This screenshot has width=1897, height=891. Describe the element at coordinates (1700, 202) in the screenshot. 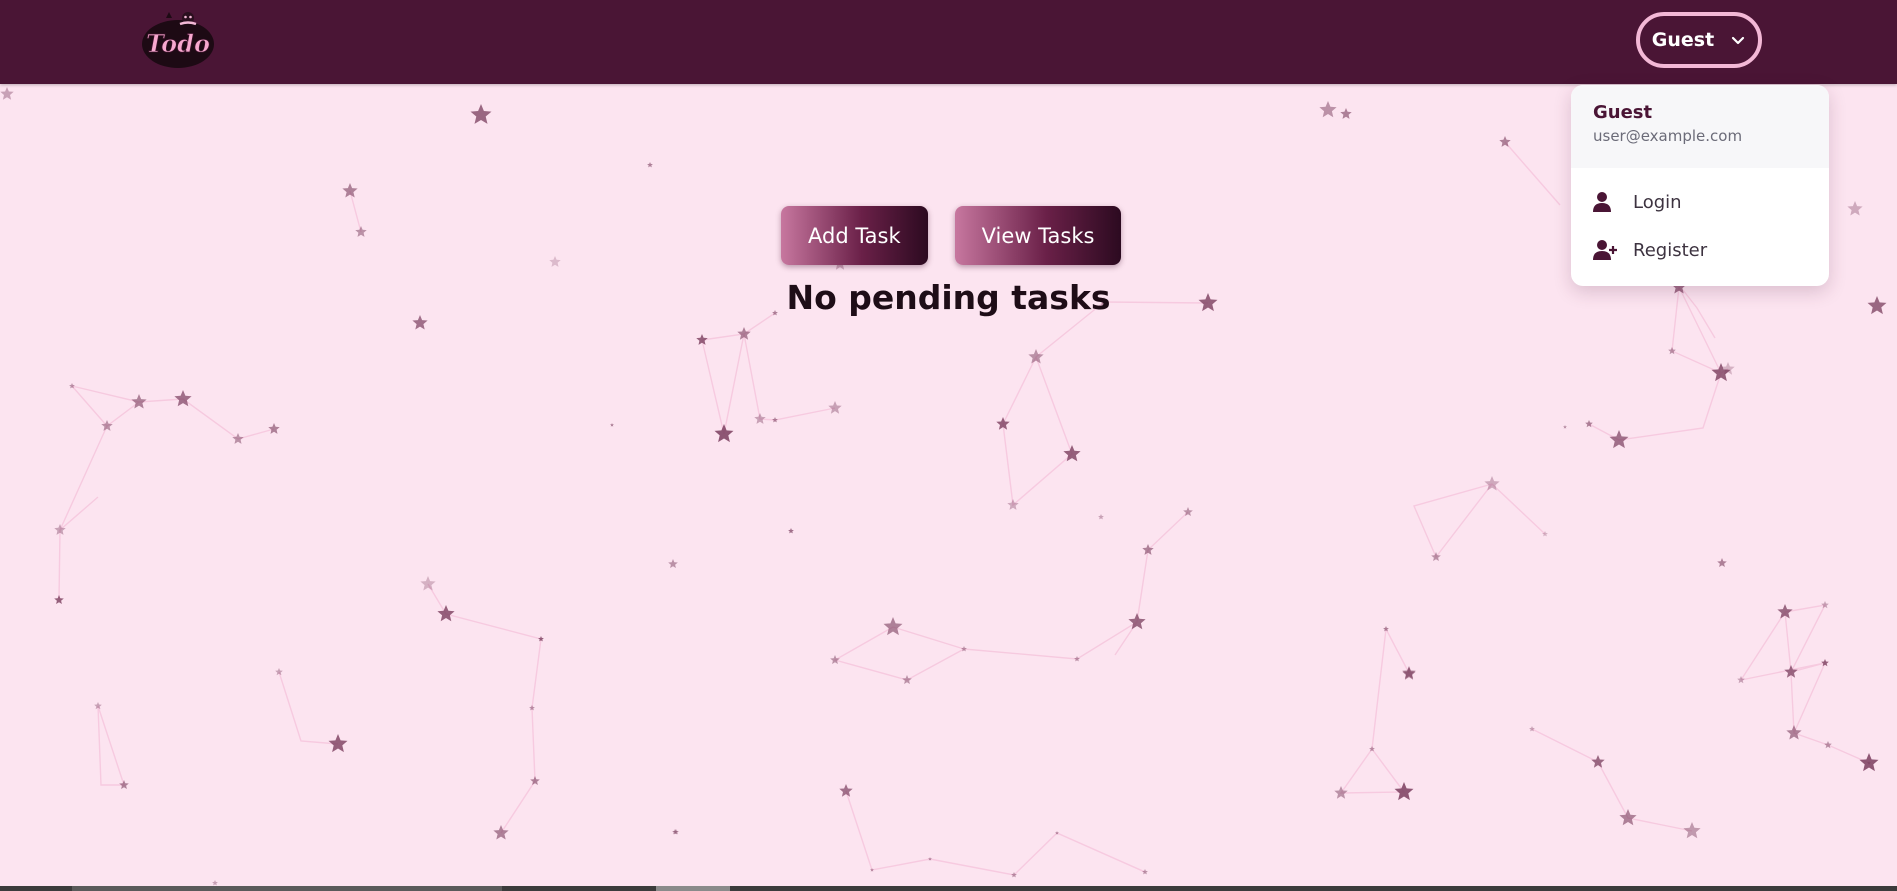

I see `menu-item-login: Login` at that location.